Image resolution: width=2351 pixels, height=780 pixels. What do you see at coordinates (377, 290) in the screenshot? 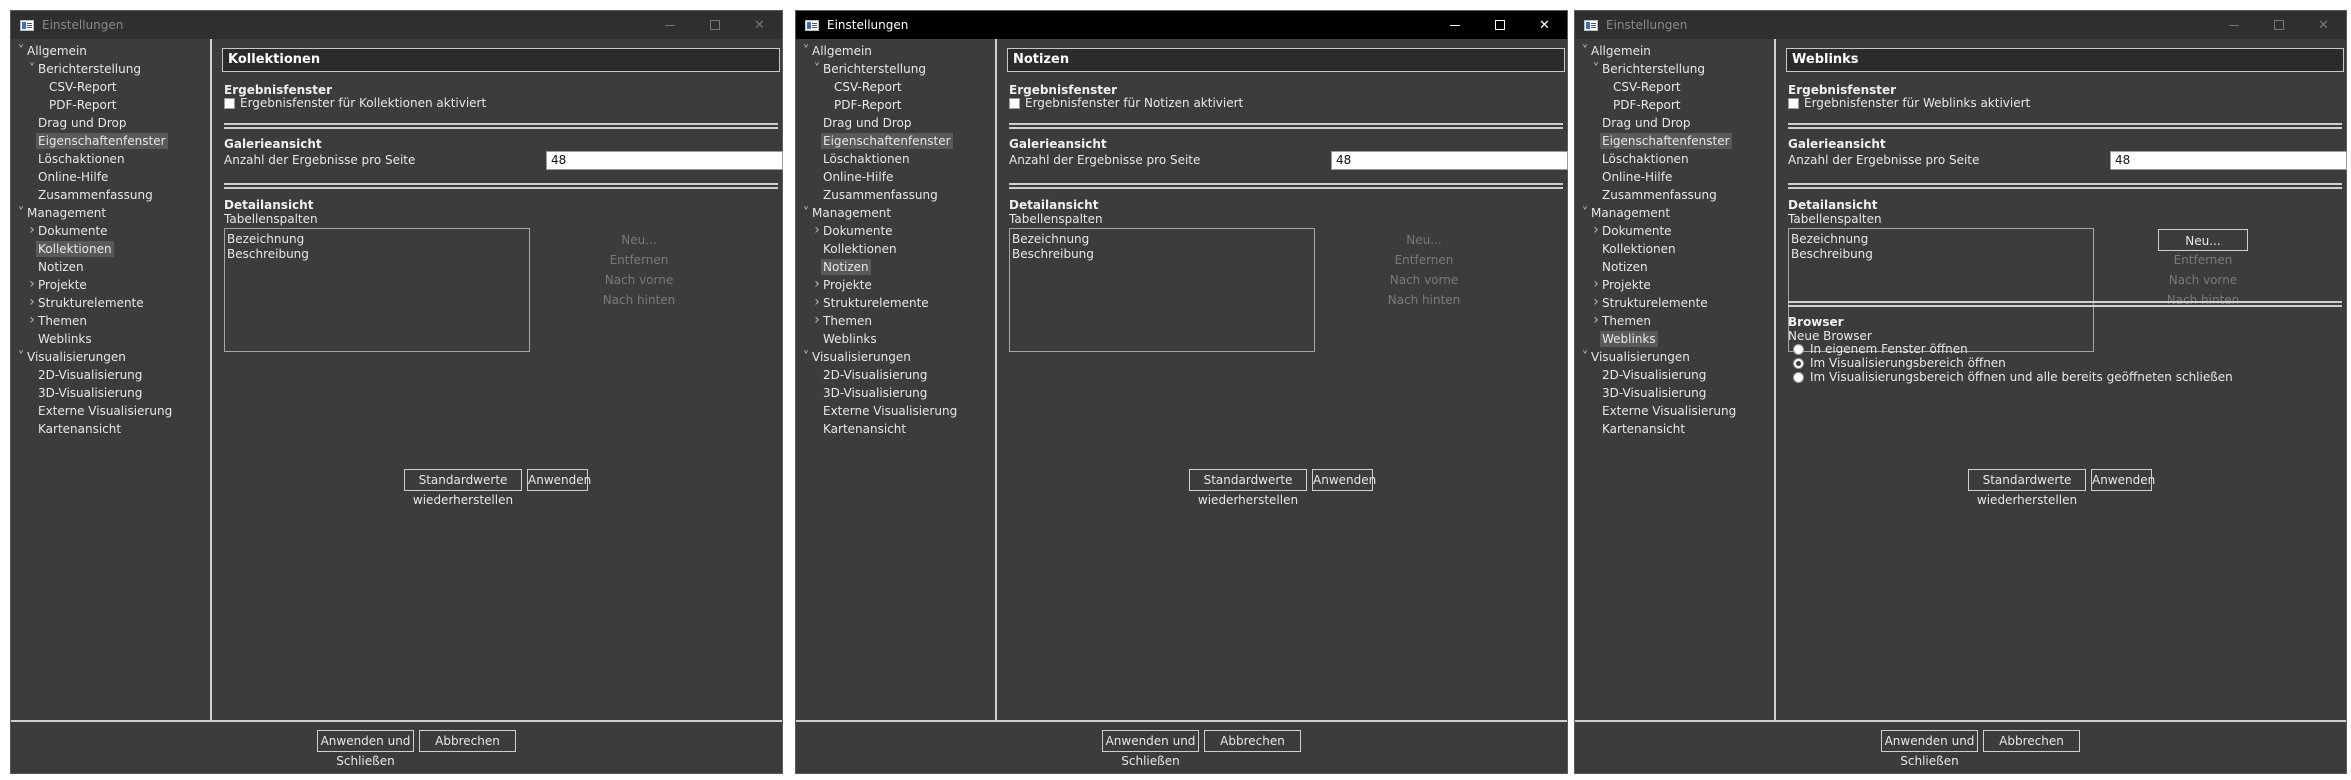
I see `table-columns-list: Bezeichnung Beschreibung` at bounding box center [377, 290].